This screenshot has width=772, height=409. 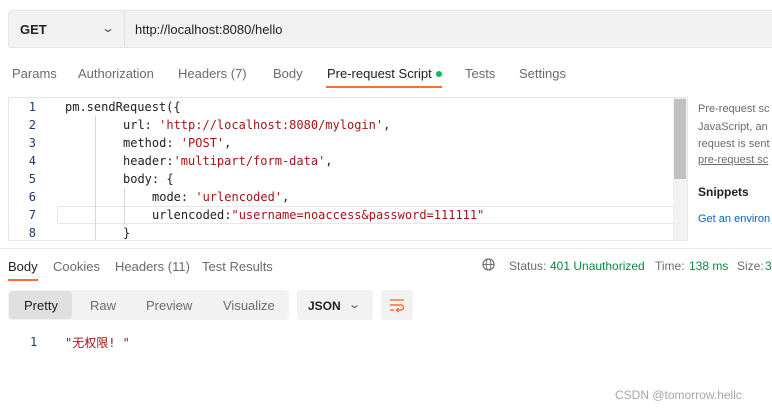 What do you see at coordinates (358, 215) in the screenshot?
I see `code-string: "username=noaccess&password=111111"` at bounding box center [358, 215].